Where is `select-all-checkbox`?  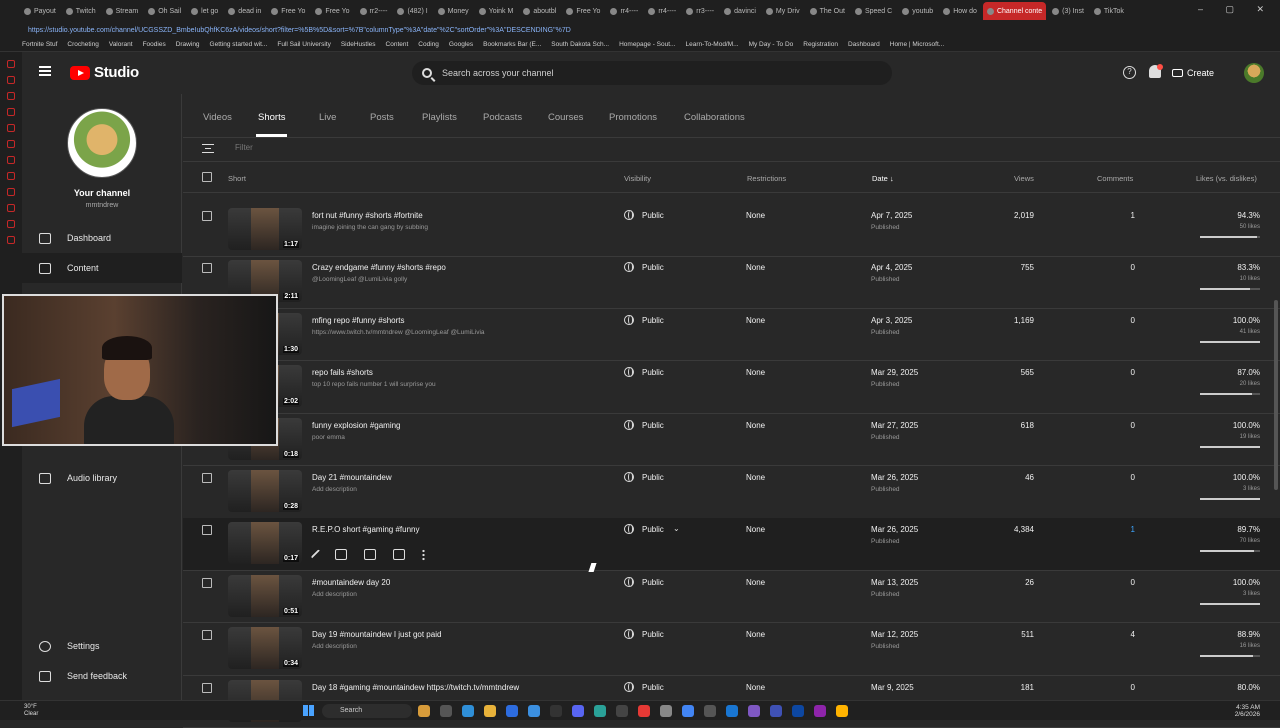 select-all-checkbox is located at coordinates (207, 177).